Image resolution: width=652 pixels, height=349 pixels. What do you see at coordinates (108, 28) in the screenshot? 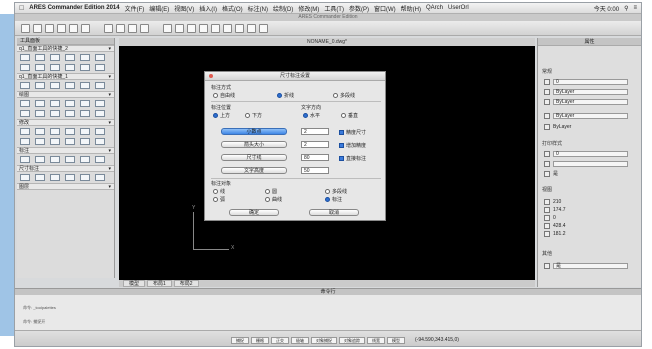
I see `cut-icon` at bounding box center [108, 28].